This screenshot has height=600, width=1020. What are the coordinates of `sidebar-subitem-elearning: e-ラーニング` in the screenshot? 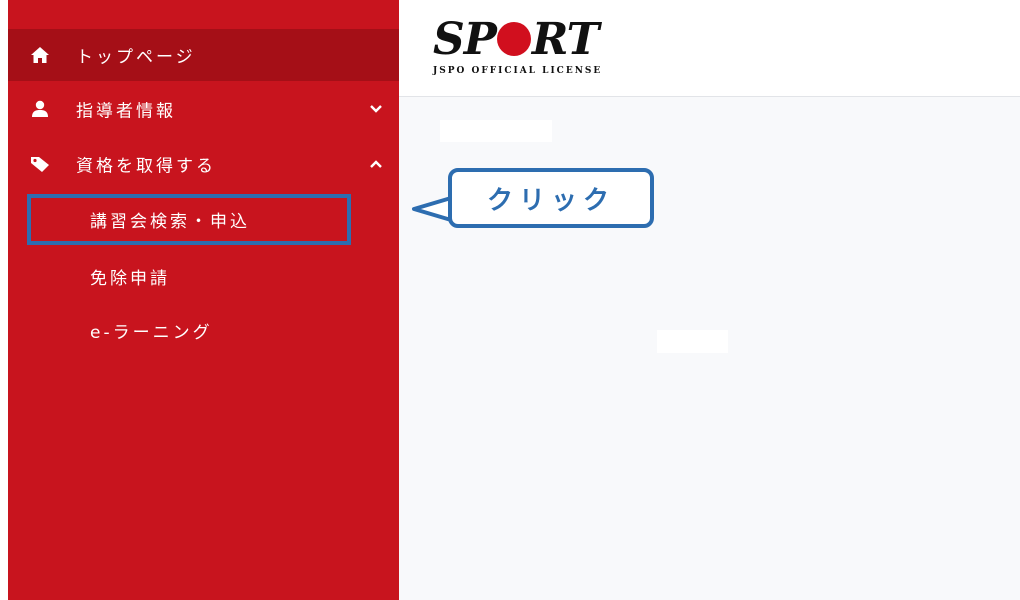 It's located at (151, 330).